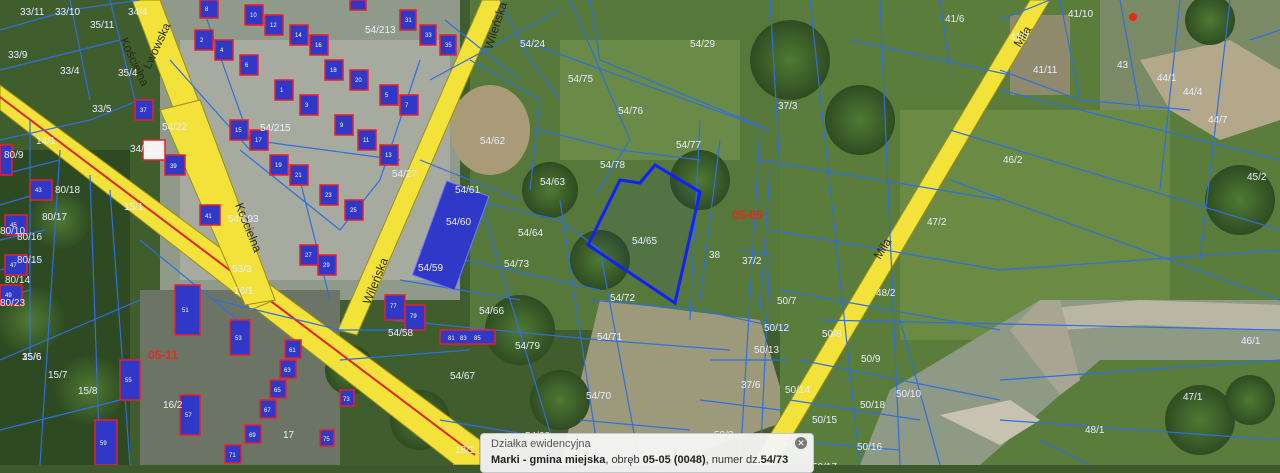 This screenshot has width=1280, height=473. I want to click on parcel-label: 54/58, so click(400, 333).